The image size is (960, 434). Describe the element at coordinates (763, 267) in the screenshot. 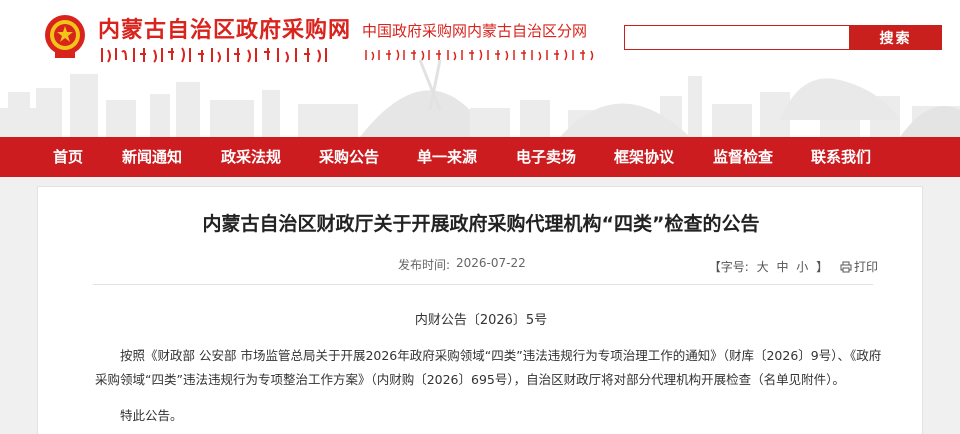

I see `font-size-large-button: 大` at that location.